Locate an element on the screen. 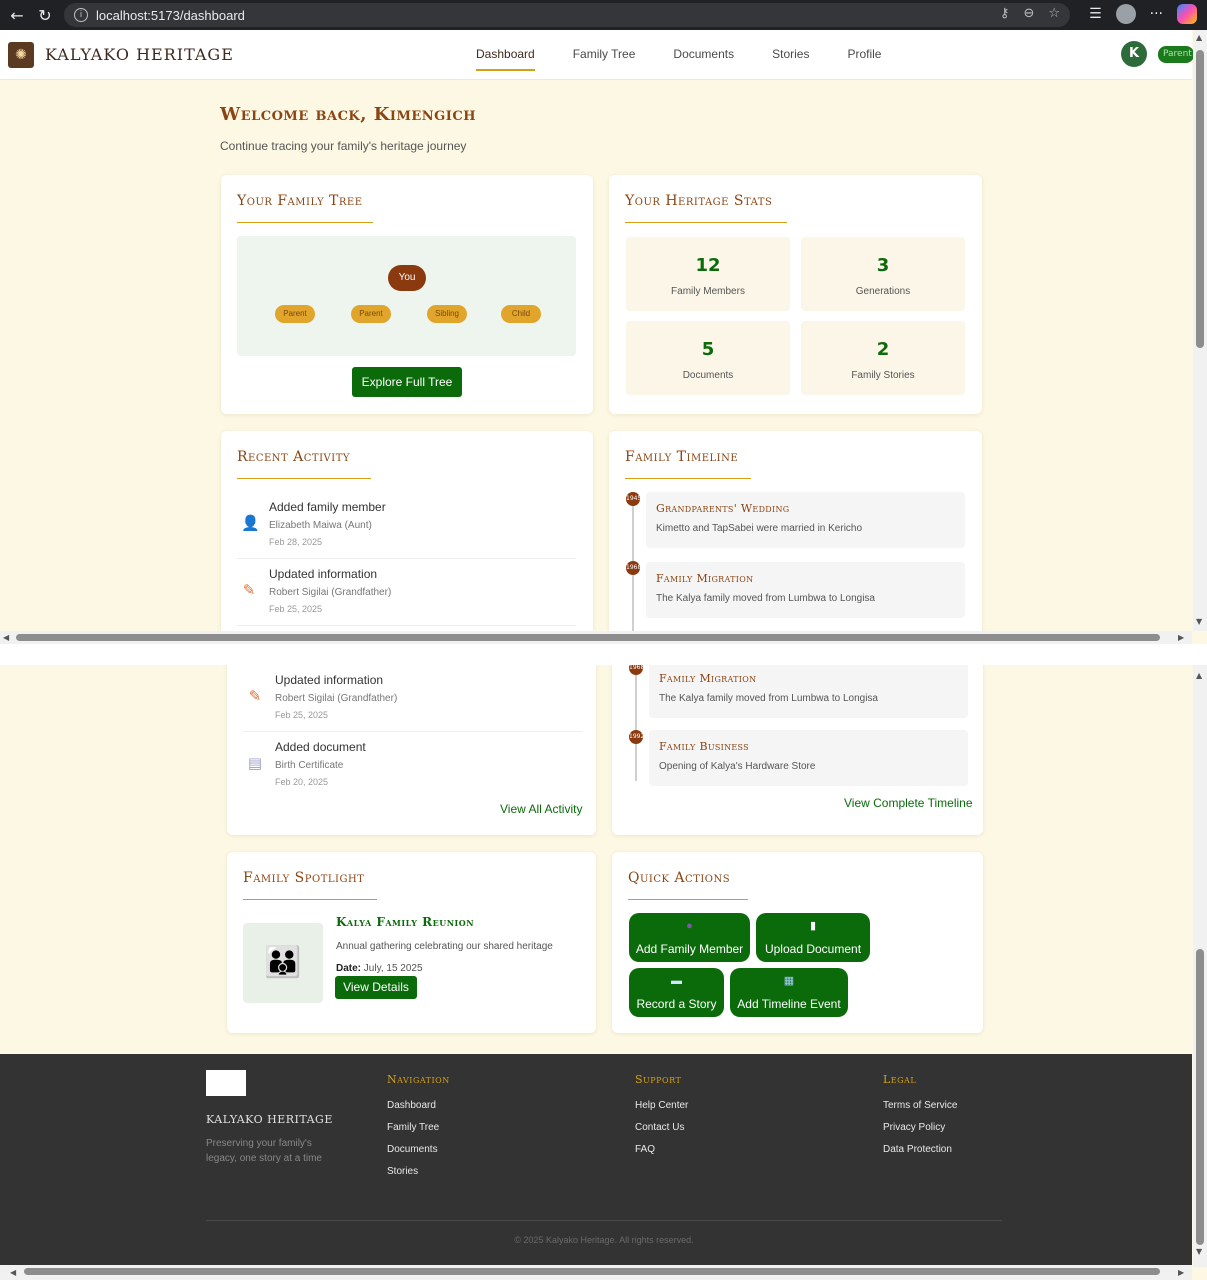 The height and width of the screenshot is (1280, 1207). tree-node-child: Child is located at coordinates (521, 314).